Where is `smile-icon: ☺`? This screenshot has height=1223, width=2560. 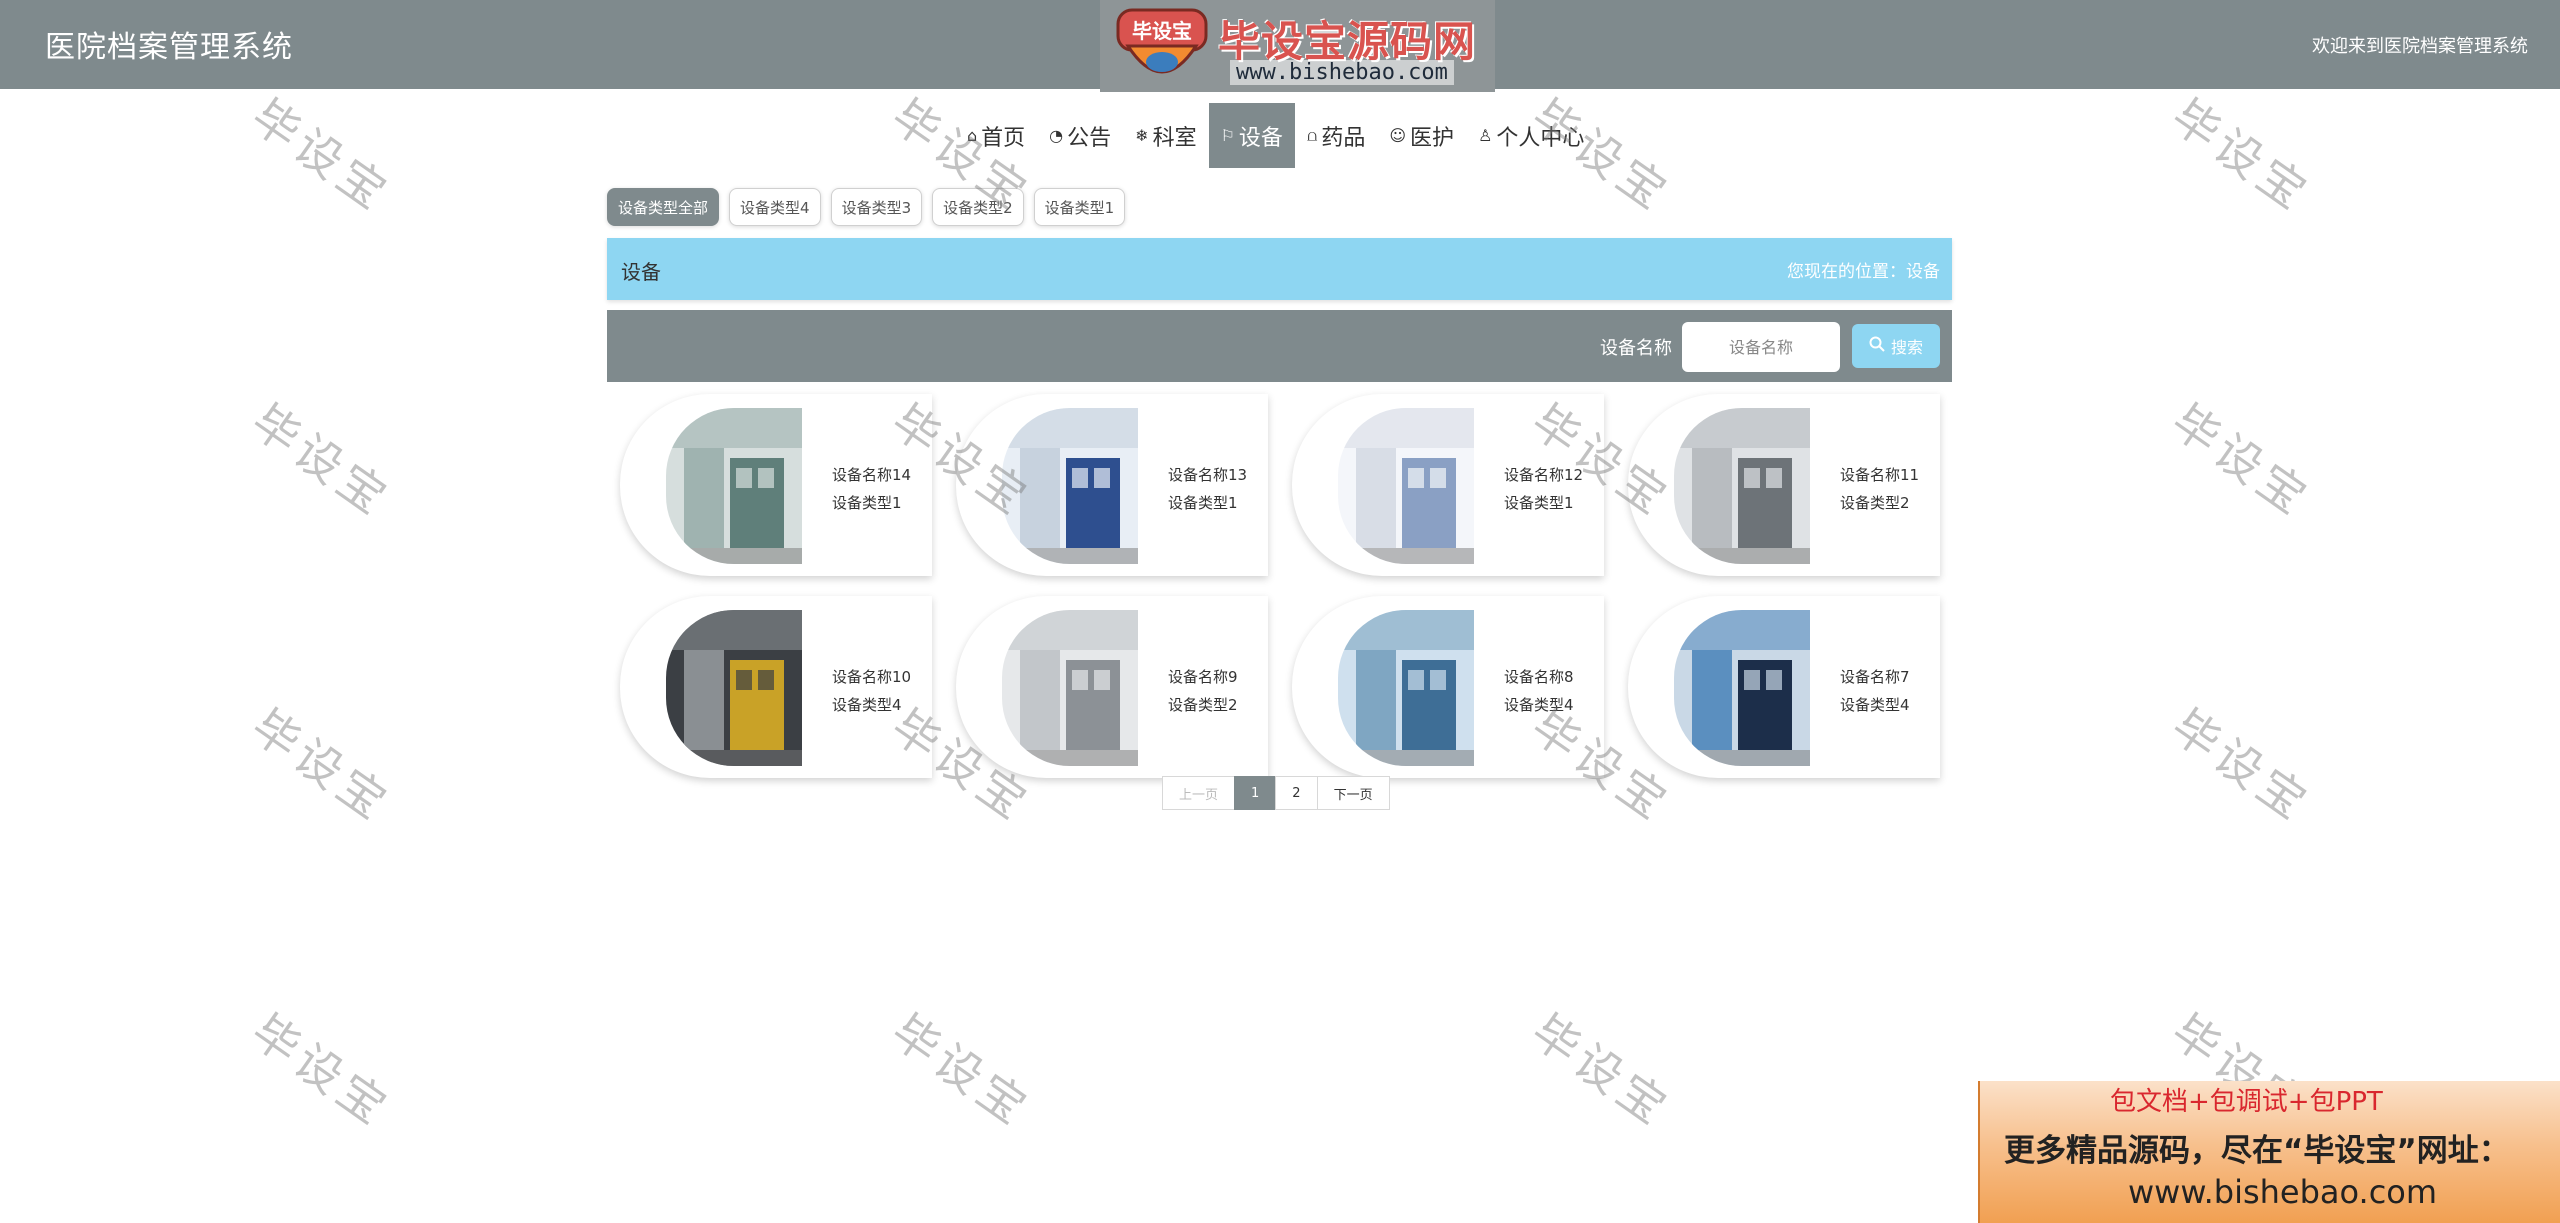
smile-icon: ☺ is located at coordinates (1398, 135).